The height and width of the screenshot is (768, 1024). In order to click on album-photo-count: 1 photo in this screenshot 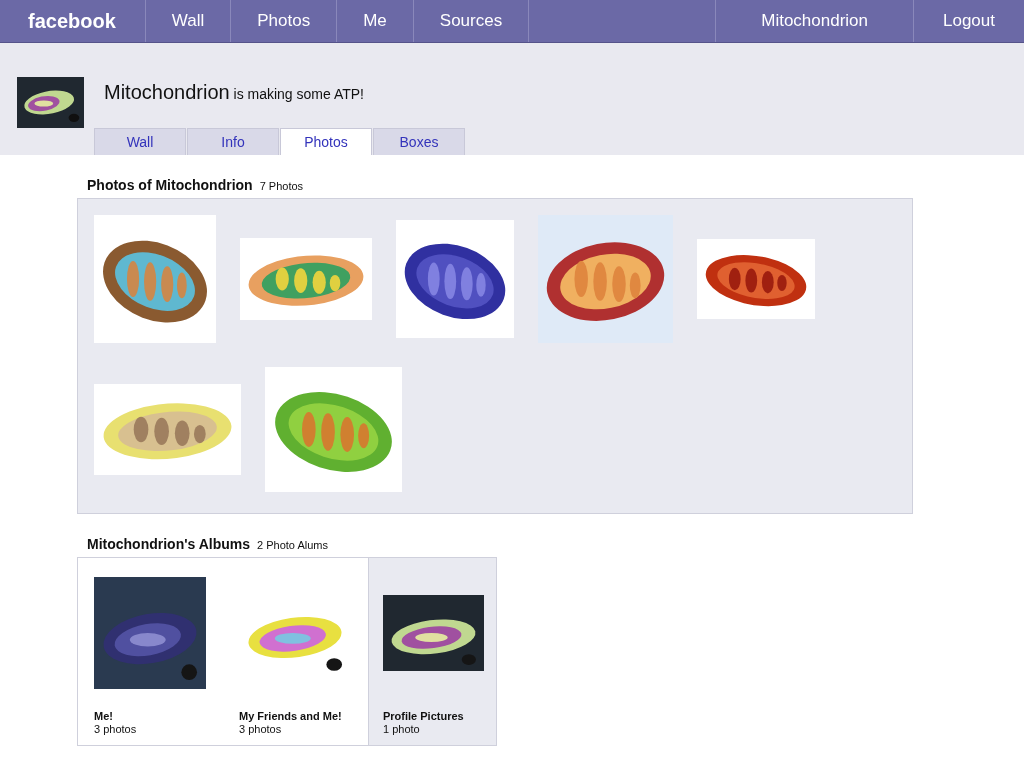, I will do `click(402, 729)`.